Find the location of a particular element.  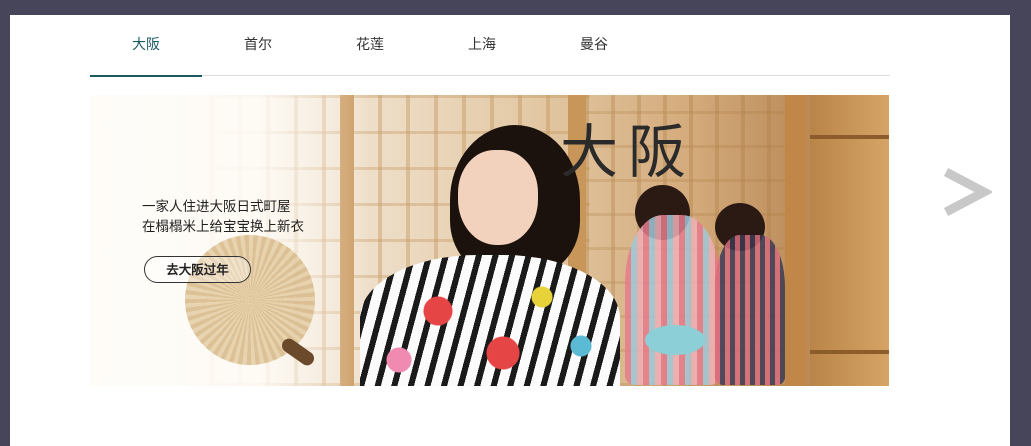

chevron-right-icon is located at coordinates (967, 191).